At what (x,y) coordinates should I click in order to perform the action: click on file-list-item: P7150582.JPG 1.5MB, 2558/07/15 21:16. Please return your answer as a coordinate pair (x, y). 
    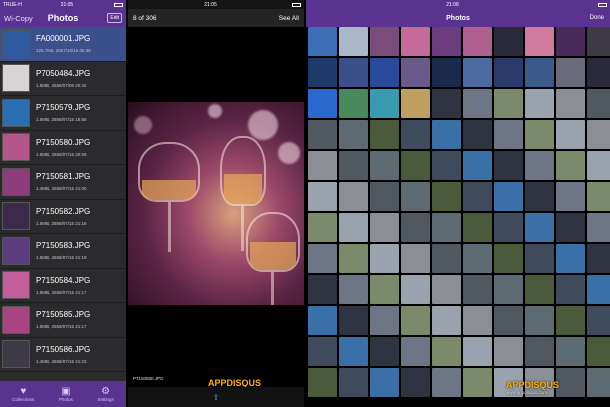
    Looking at the image, I should click on (63, 217).